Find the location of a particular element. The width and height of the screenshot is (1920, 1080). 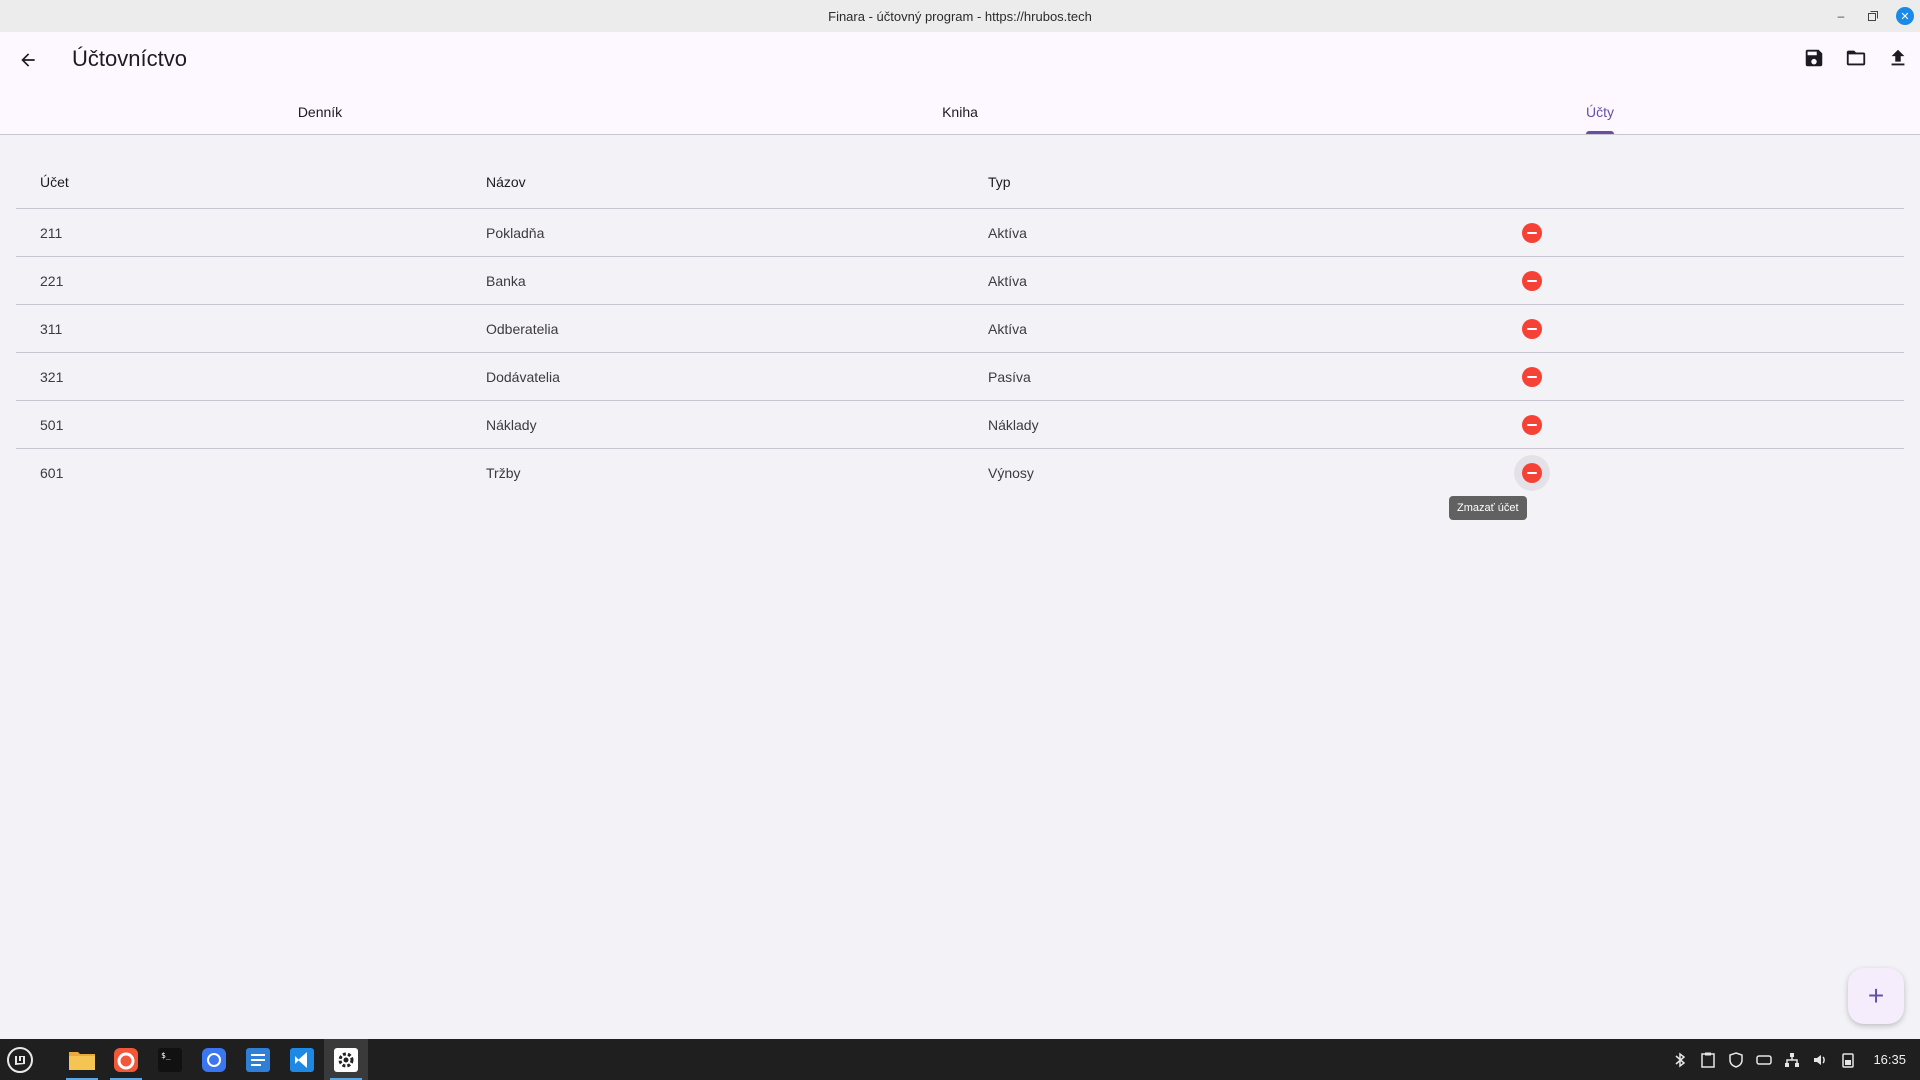

clock: 16:35 is located at coordinates (1889, 1059).